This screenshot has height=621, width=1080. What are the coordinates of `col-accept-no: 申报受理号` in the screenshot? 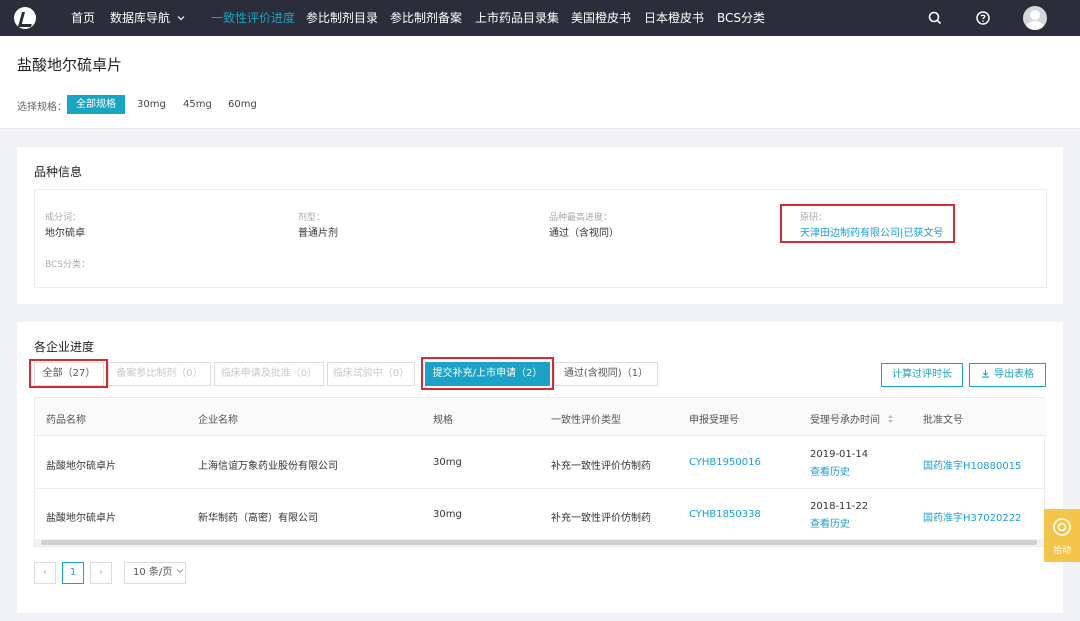 It's located at (714, 420).